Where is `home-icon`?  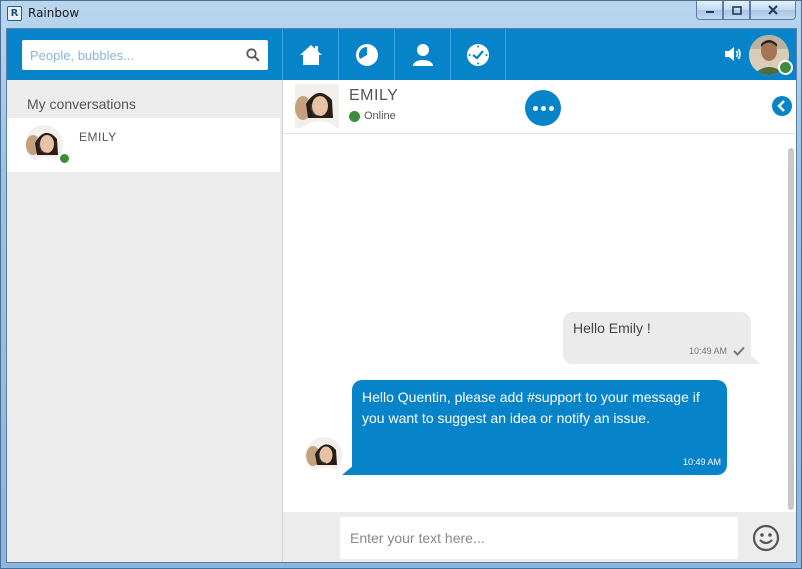 home-icon is located at coordinates (310, 54).